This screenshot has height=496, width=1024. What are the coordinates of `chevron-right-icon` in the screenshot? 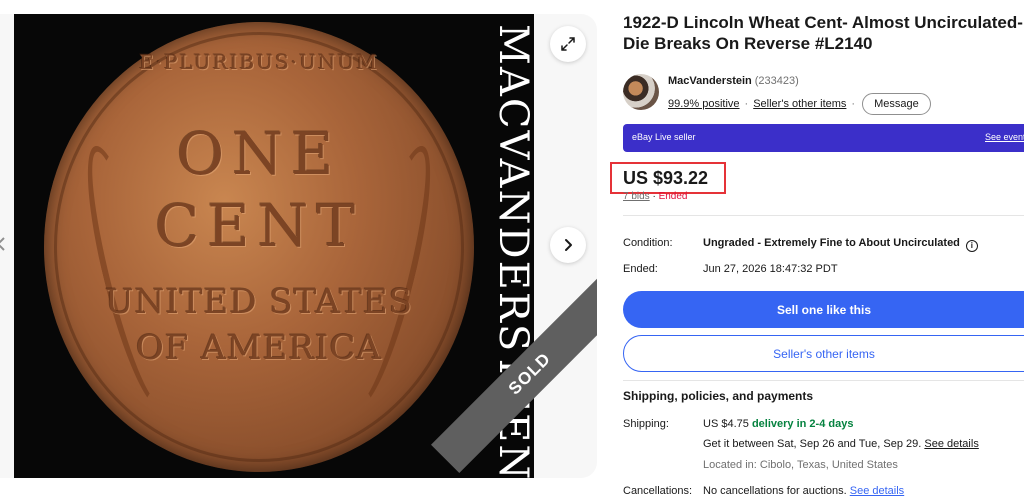 It's located at (568, 245).